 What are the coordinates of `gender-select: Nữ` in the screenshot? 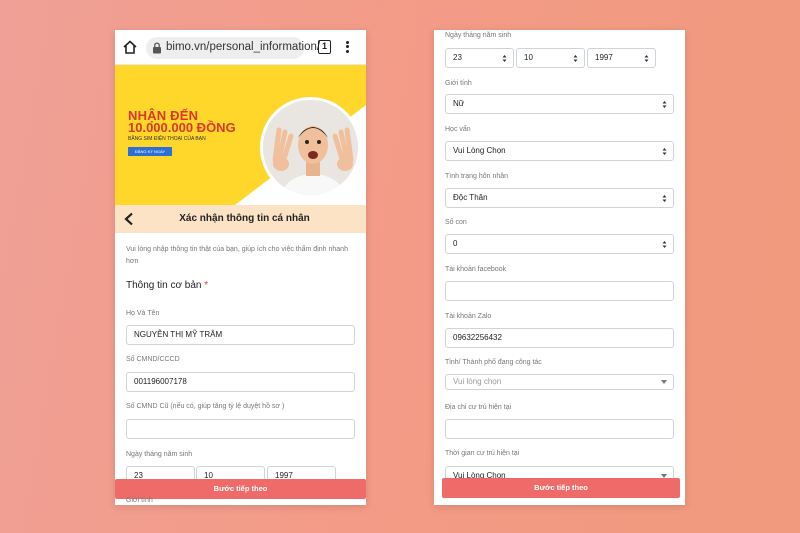 It's located at (559, 104).